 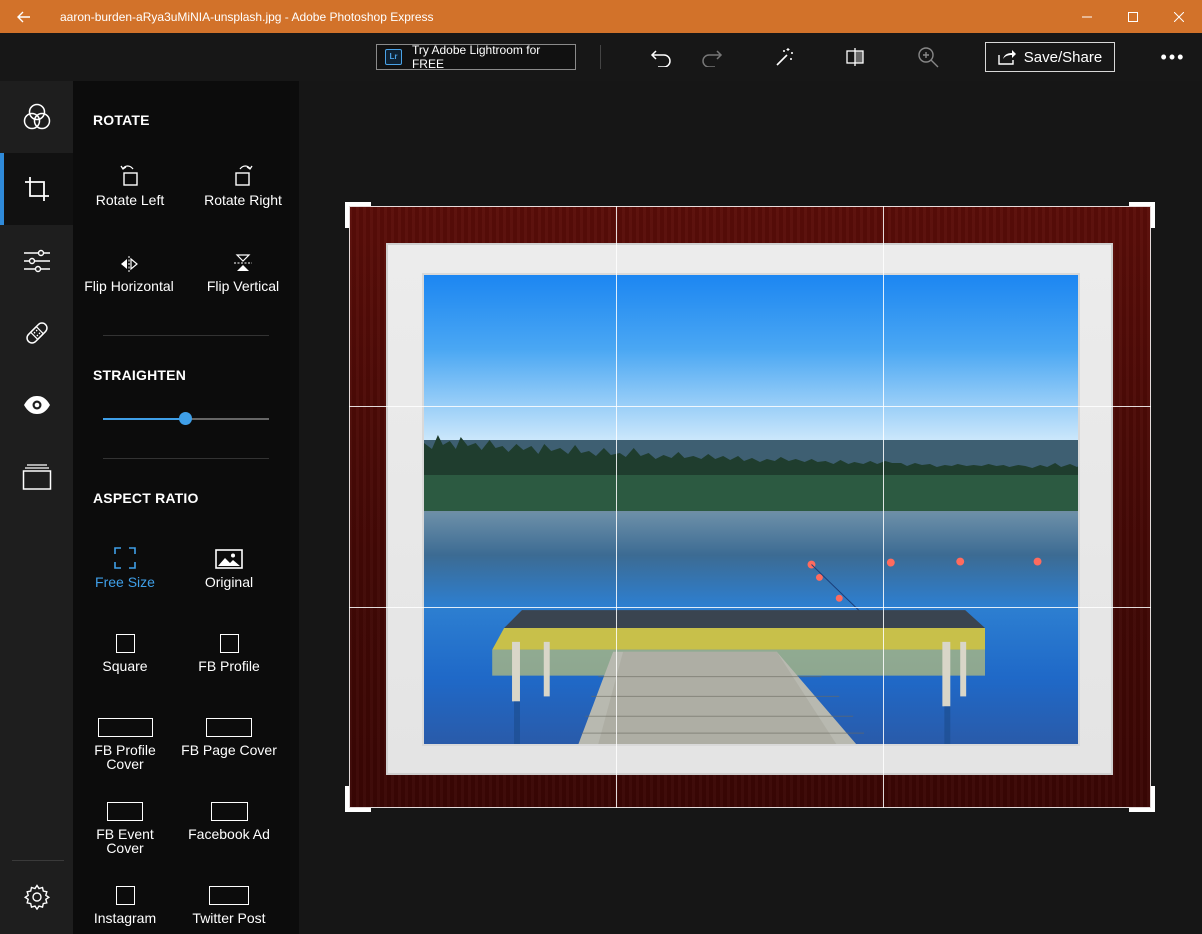 What do you see at coordinates (186, 335) in the screenshot?
I see `section-divider` at bounding box center [186, 335].